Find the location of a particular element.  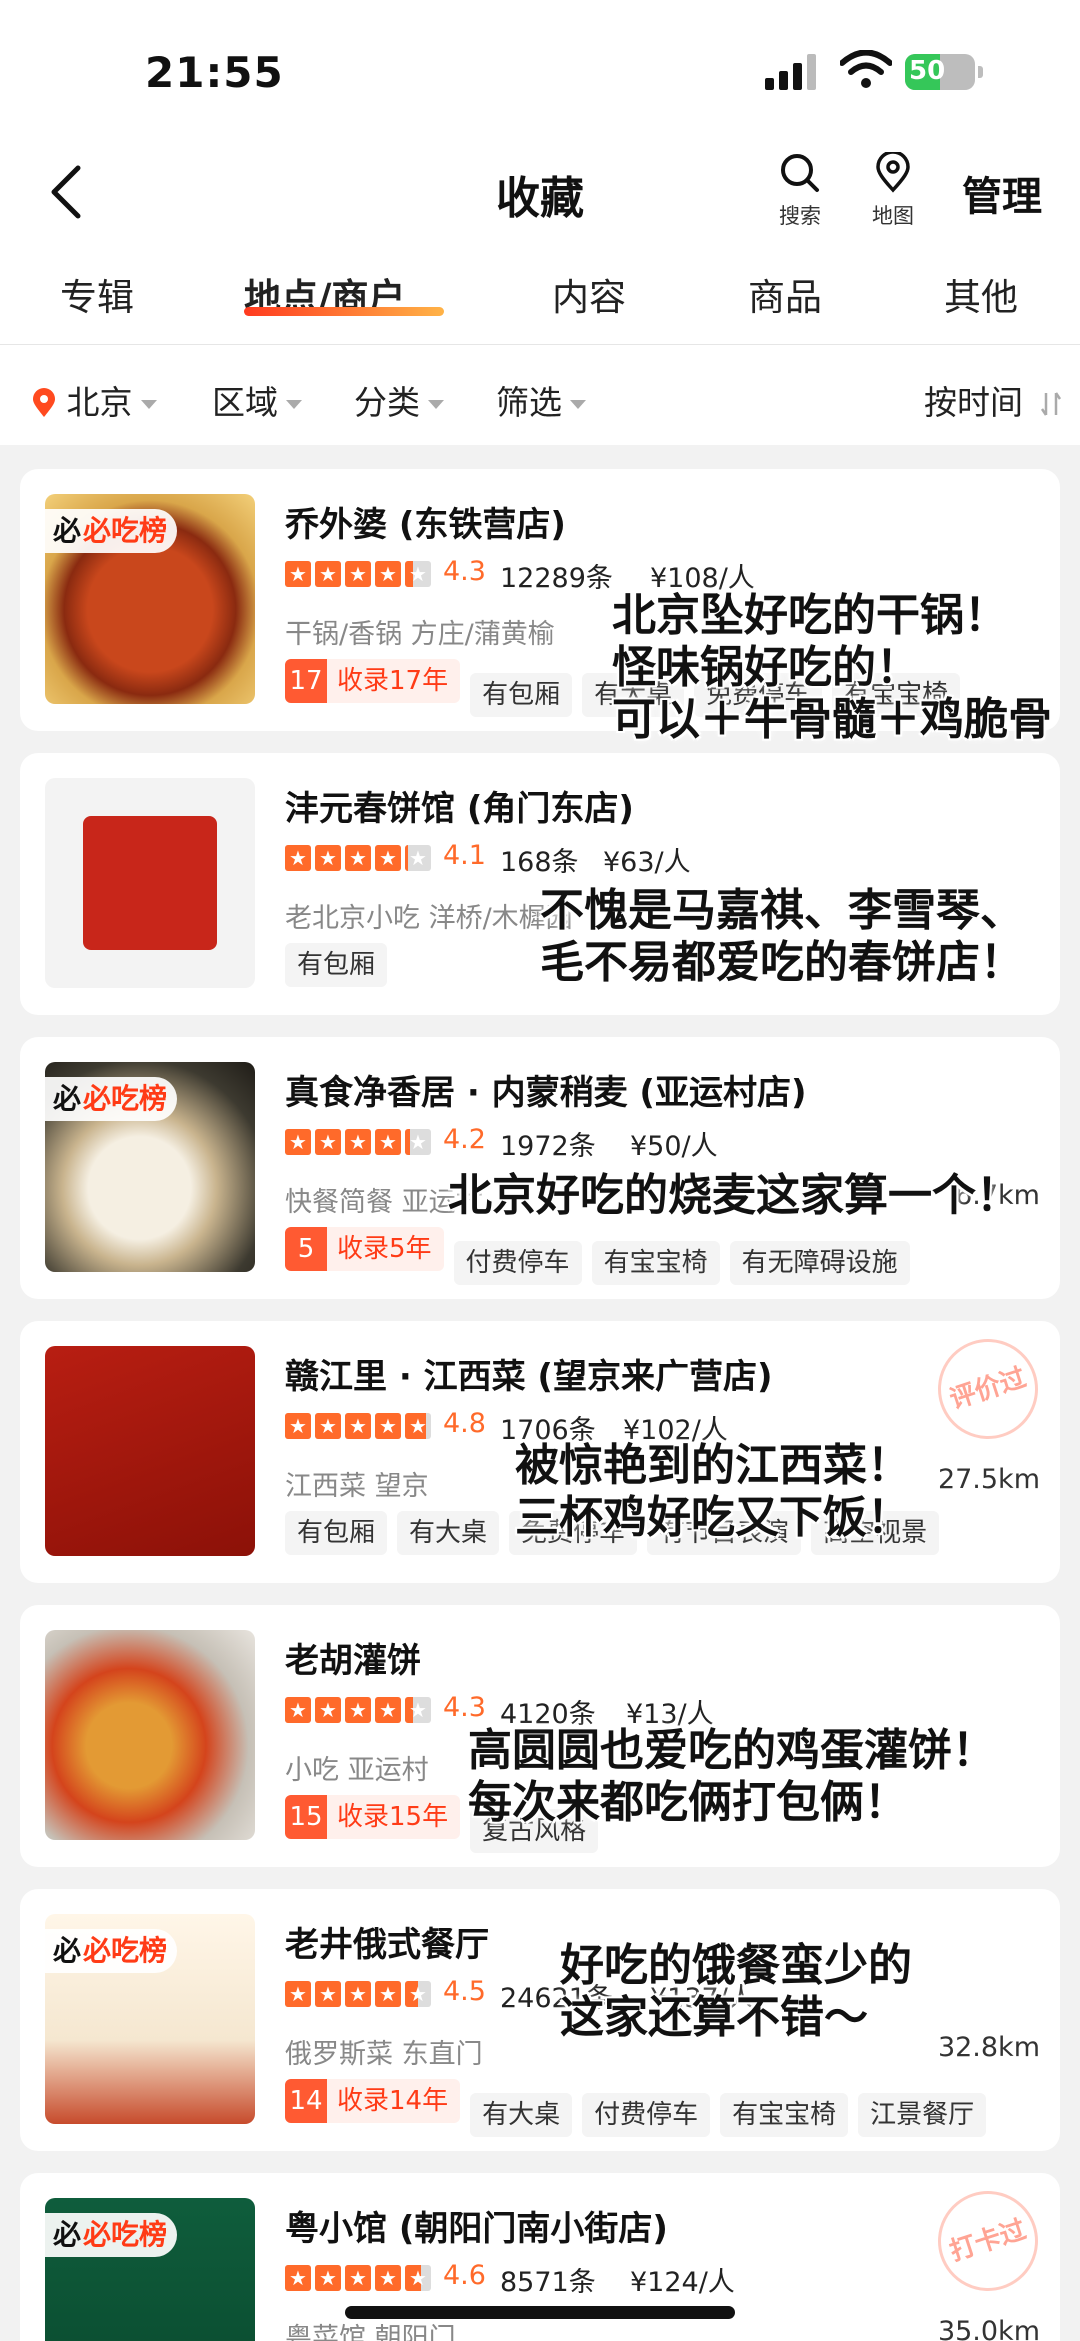

tag-list: 14 收录14年 有大桌 付费停车 有宝宝椅 江景餐厅 is located at coordinates (640, 2108).